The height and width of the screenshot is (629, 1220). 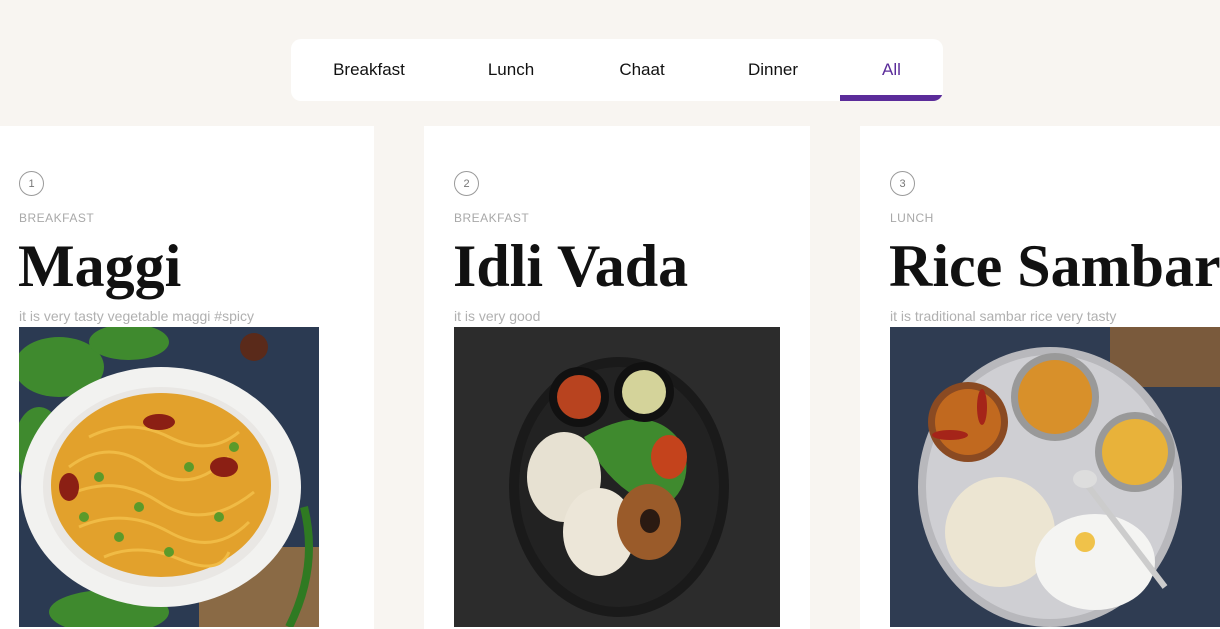 I want to click on card-number-badge: 2, so click(x=466, y=183).